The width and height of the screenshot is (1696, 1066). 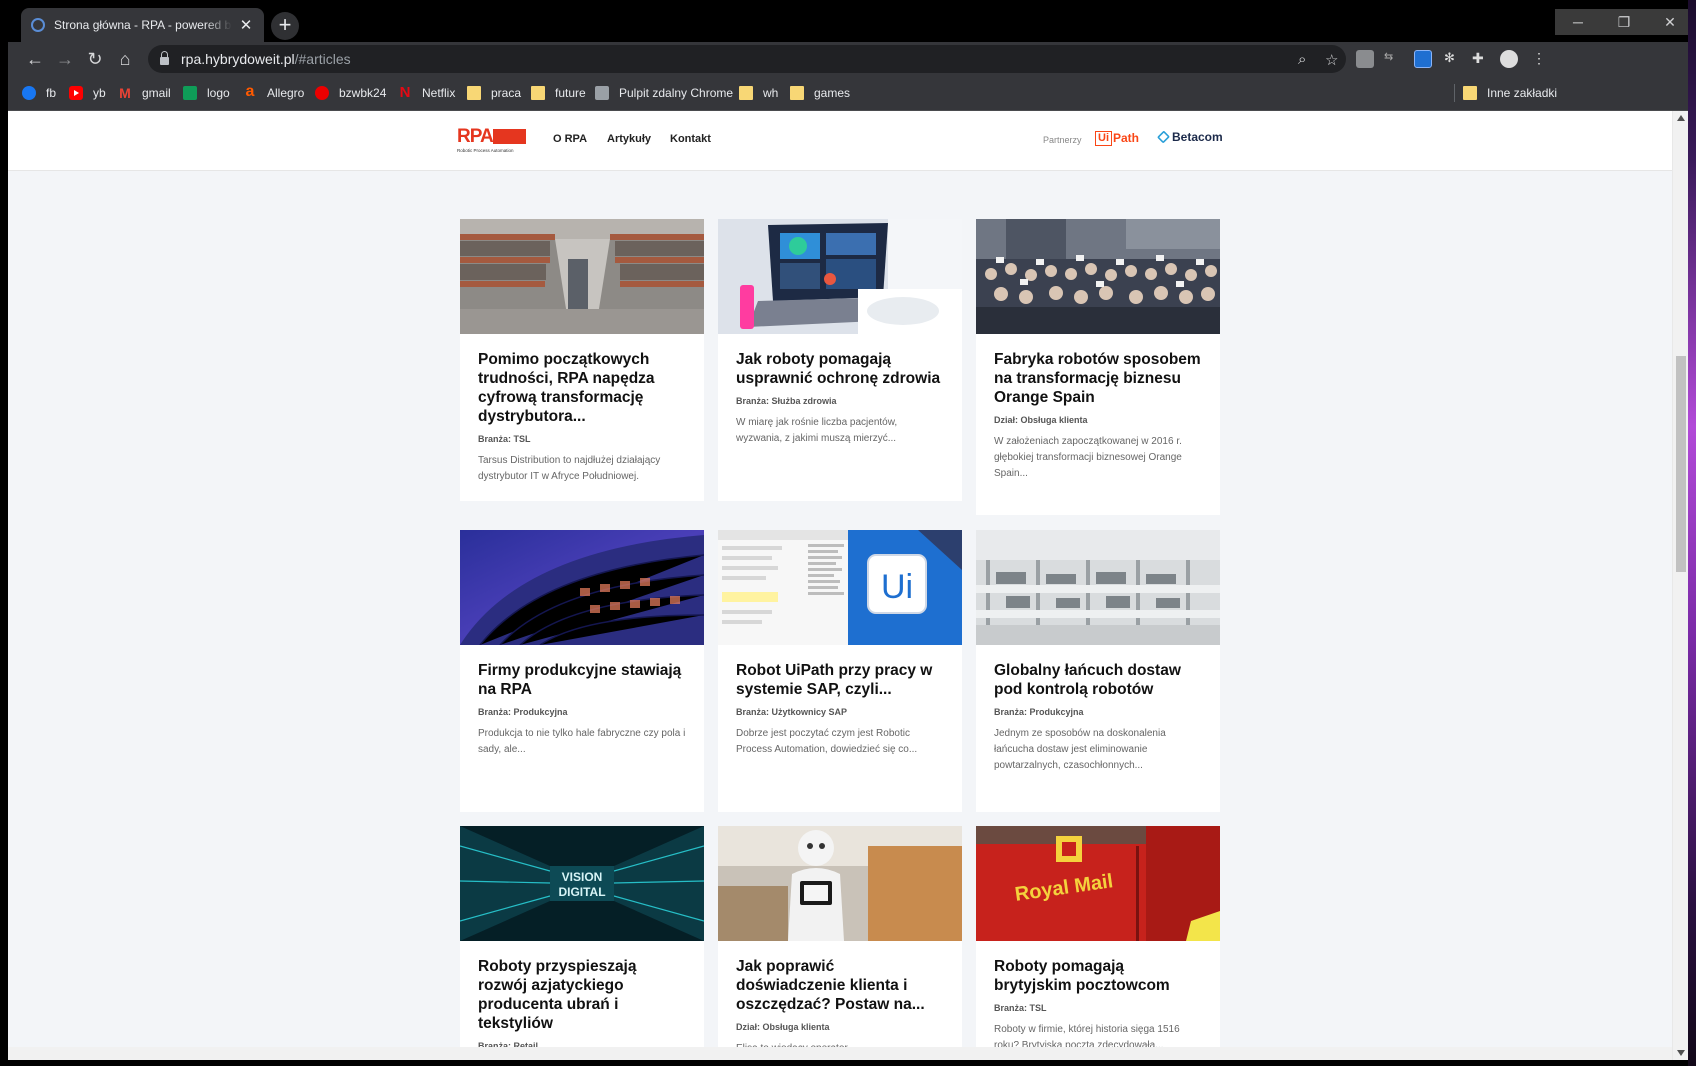 What do you see at coordinates (1481, 59) in the screenshot?
I see `extensions-puzzle-icon: ✚` at bounding box center [1481, 59].